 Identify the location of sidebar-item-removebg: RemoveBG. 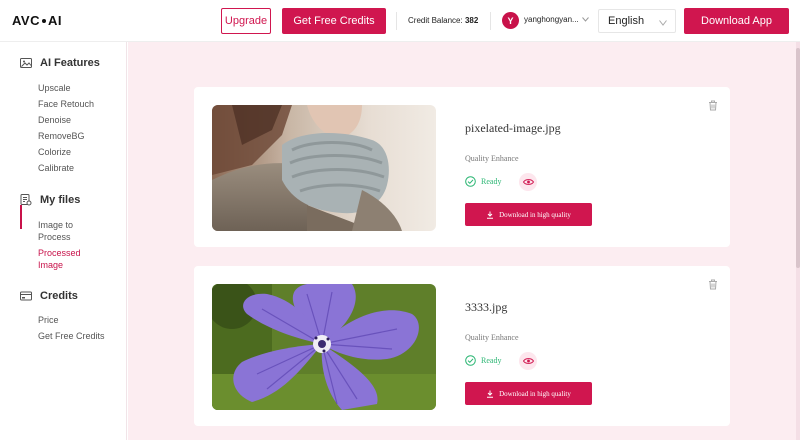
(61, 136).